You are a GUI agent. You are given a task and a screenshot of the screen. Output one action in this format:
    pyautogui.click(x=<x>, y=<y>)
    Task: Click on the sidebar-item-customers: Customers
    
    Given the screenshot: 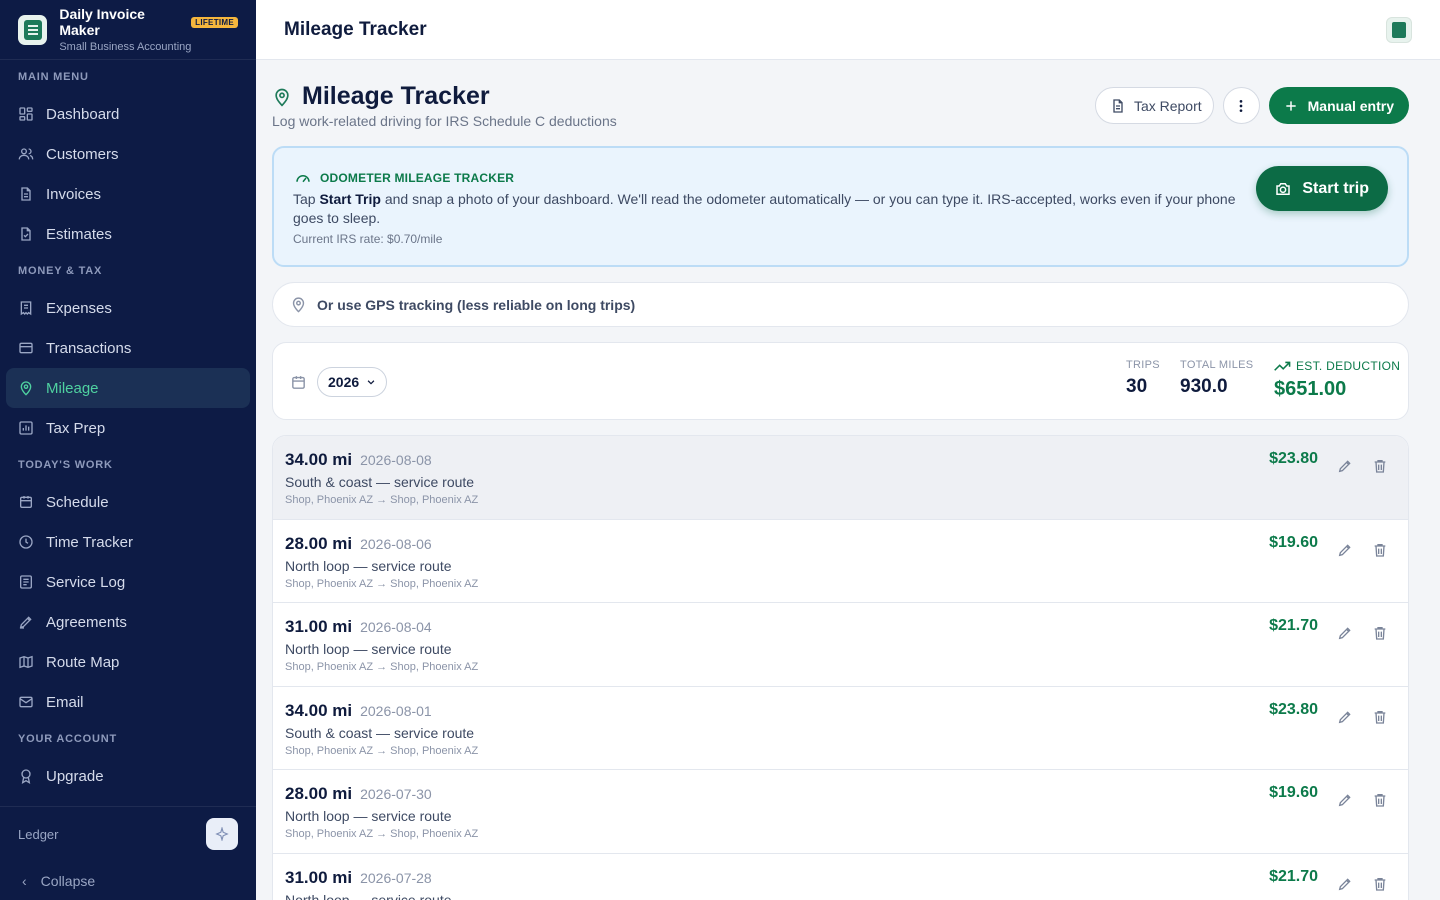 What is the action you would take?
    pyautogui.click(x=128, y=154)
    